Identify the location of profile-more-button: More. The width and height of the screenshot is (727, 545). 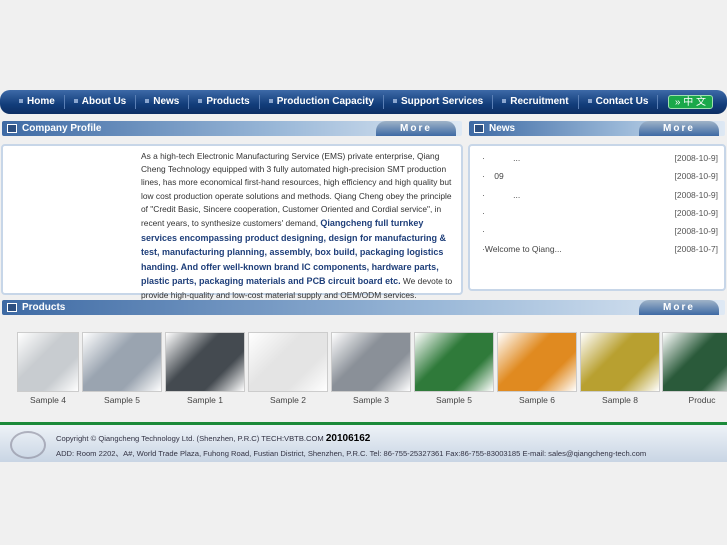
(416, 128).